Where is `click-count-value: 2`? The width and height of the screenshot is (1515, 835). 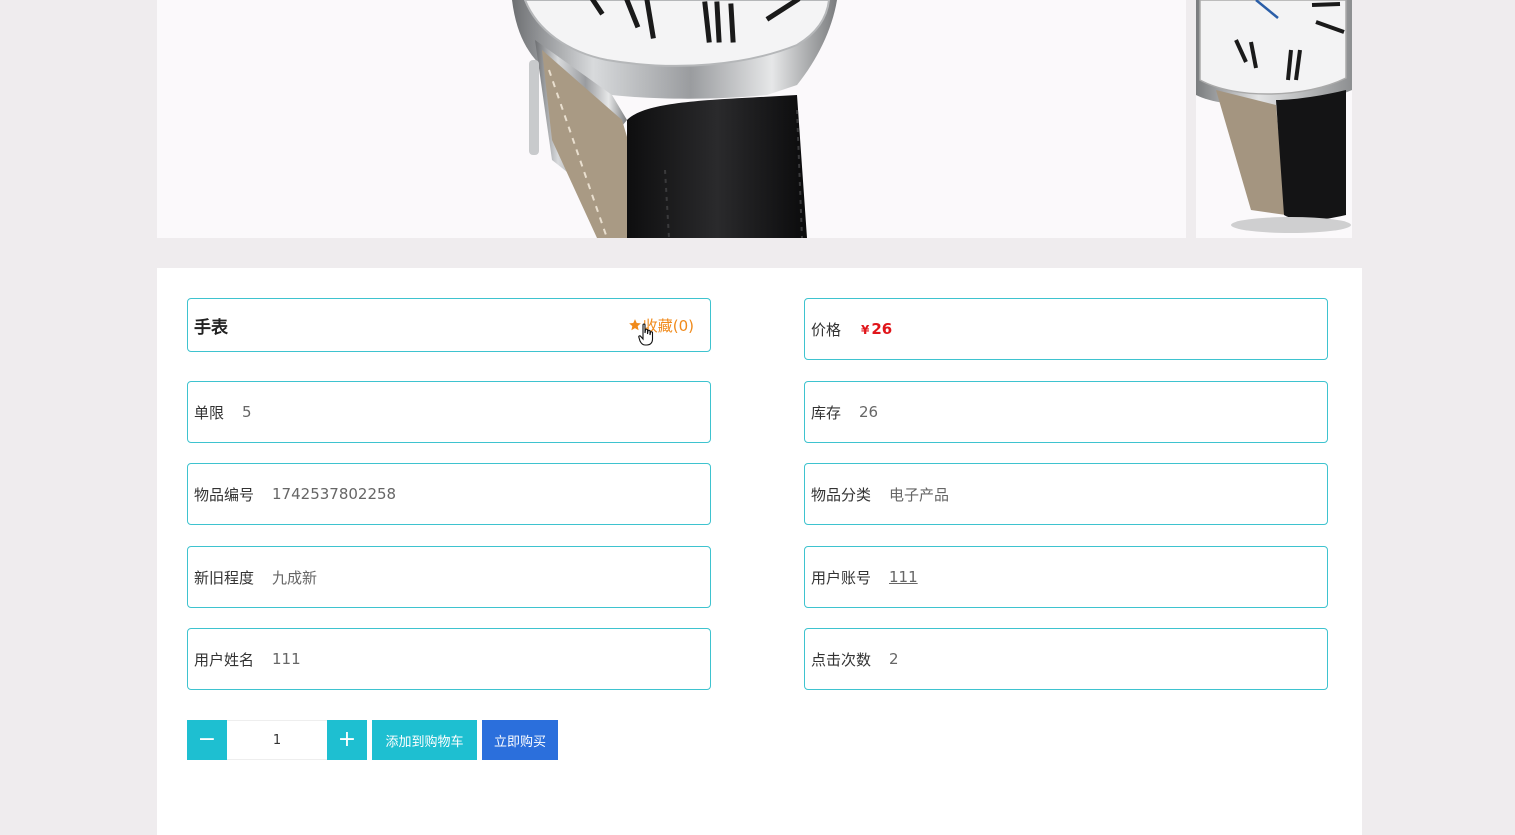
click-count-value: 2 is located at coordinates (894, 659).